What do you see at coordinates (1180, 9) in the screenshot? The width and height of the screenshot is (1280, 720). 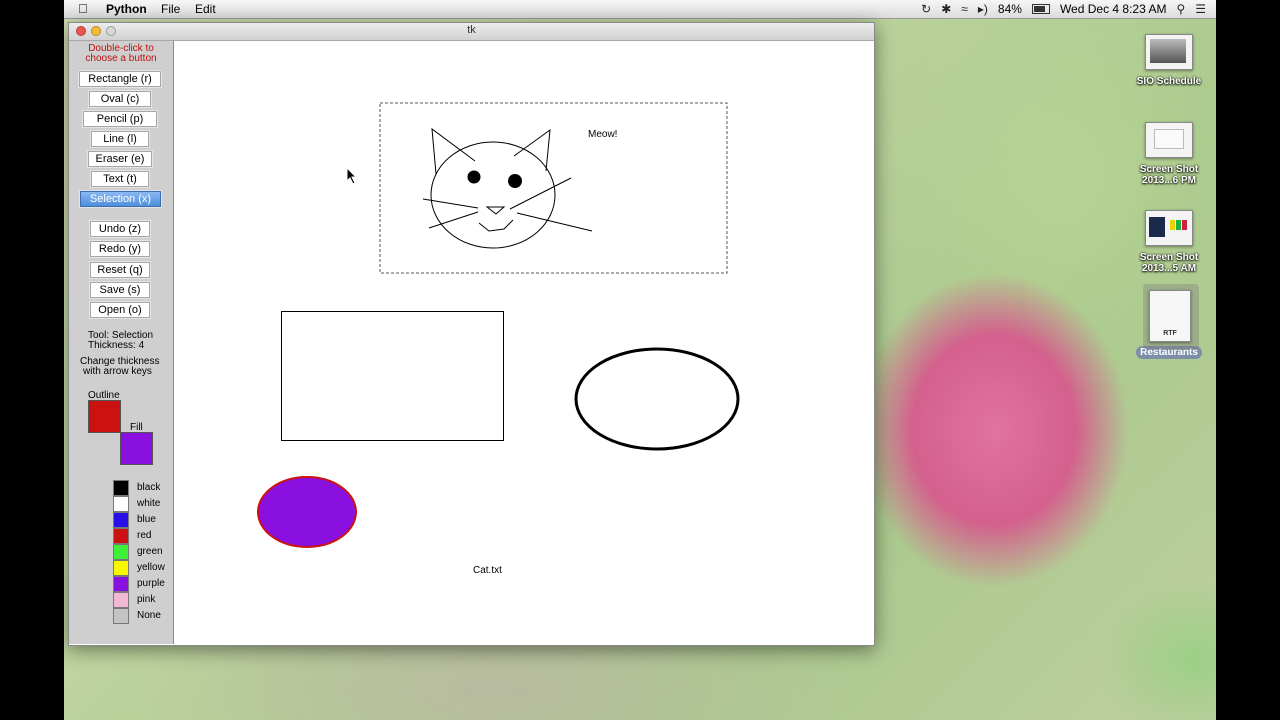 I see `spotlight-search-icon: ⚲` at bounding box center [1180, 9].